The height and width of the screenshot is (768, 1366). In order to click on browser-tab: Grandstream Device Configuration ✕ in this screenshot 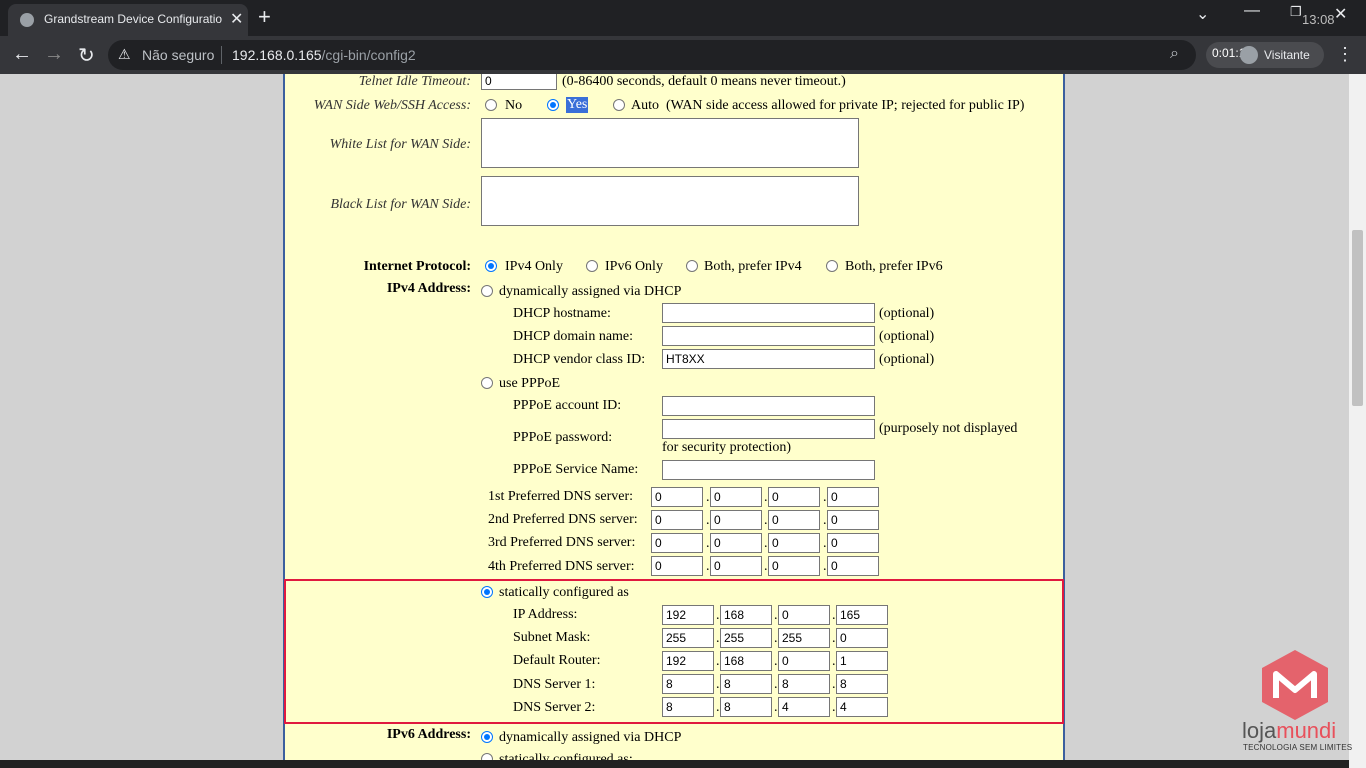, I will do `click(128, 20)`.